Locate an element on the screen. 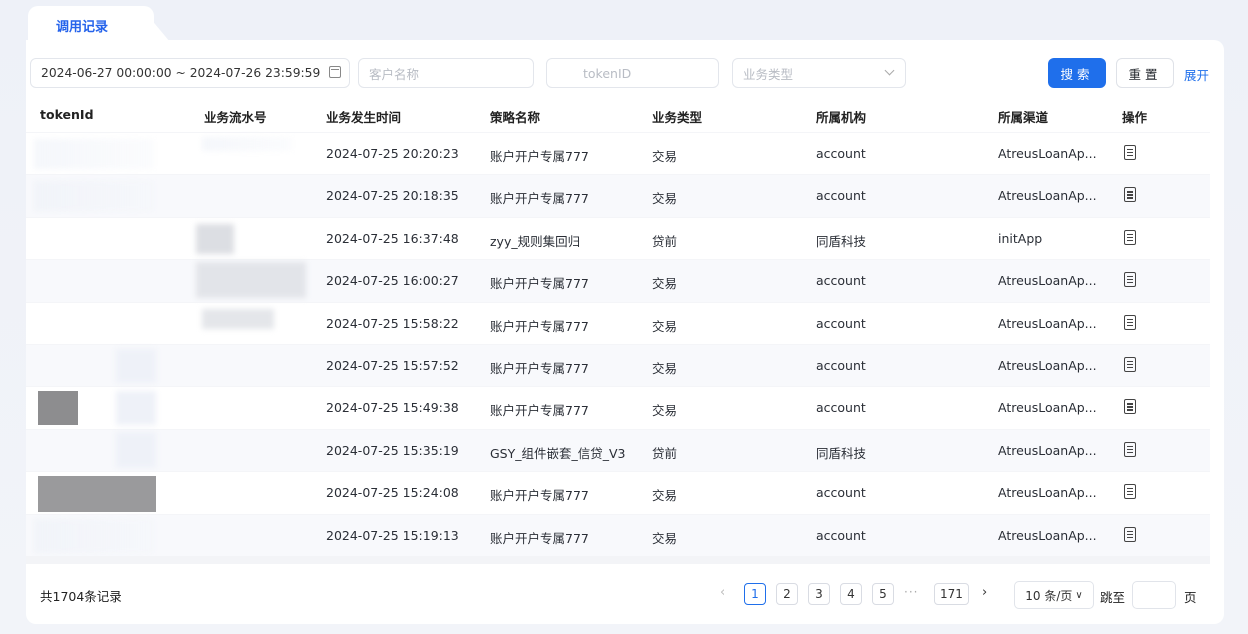  page-button-2: 2 is located at coordinates (787, 594).